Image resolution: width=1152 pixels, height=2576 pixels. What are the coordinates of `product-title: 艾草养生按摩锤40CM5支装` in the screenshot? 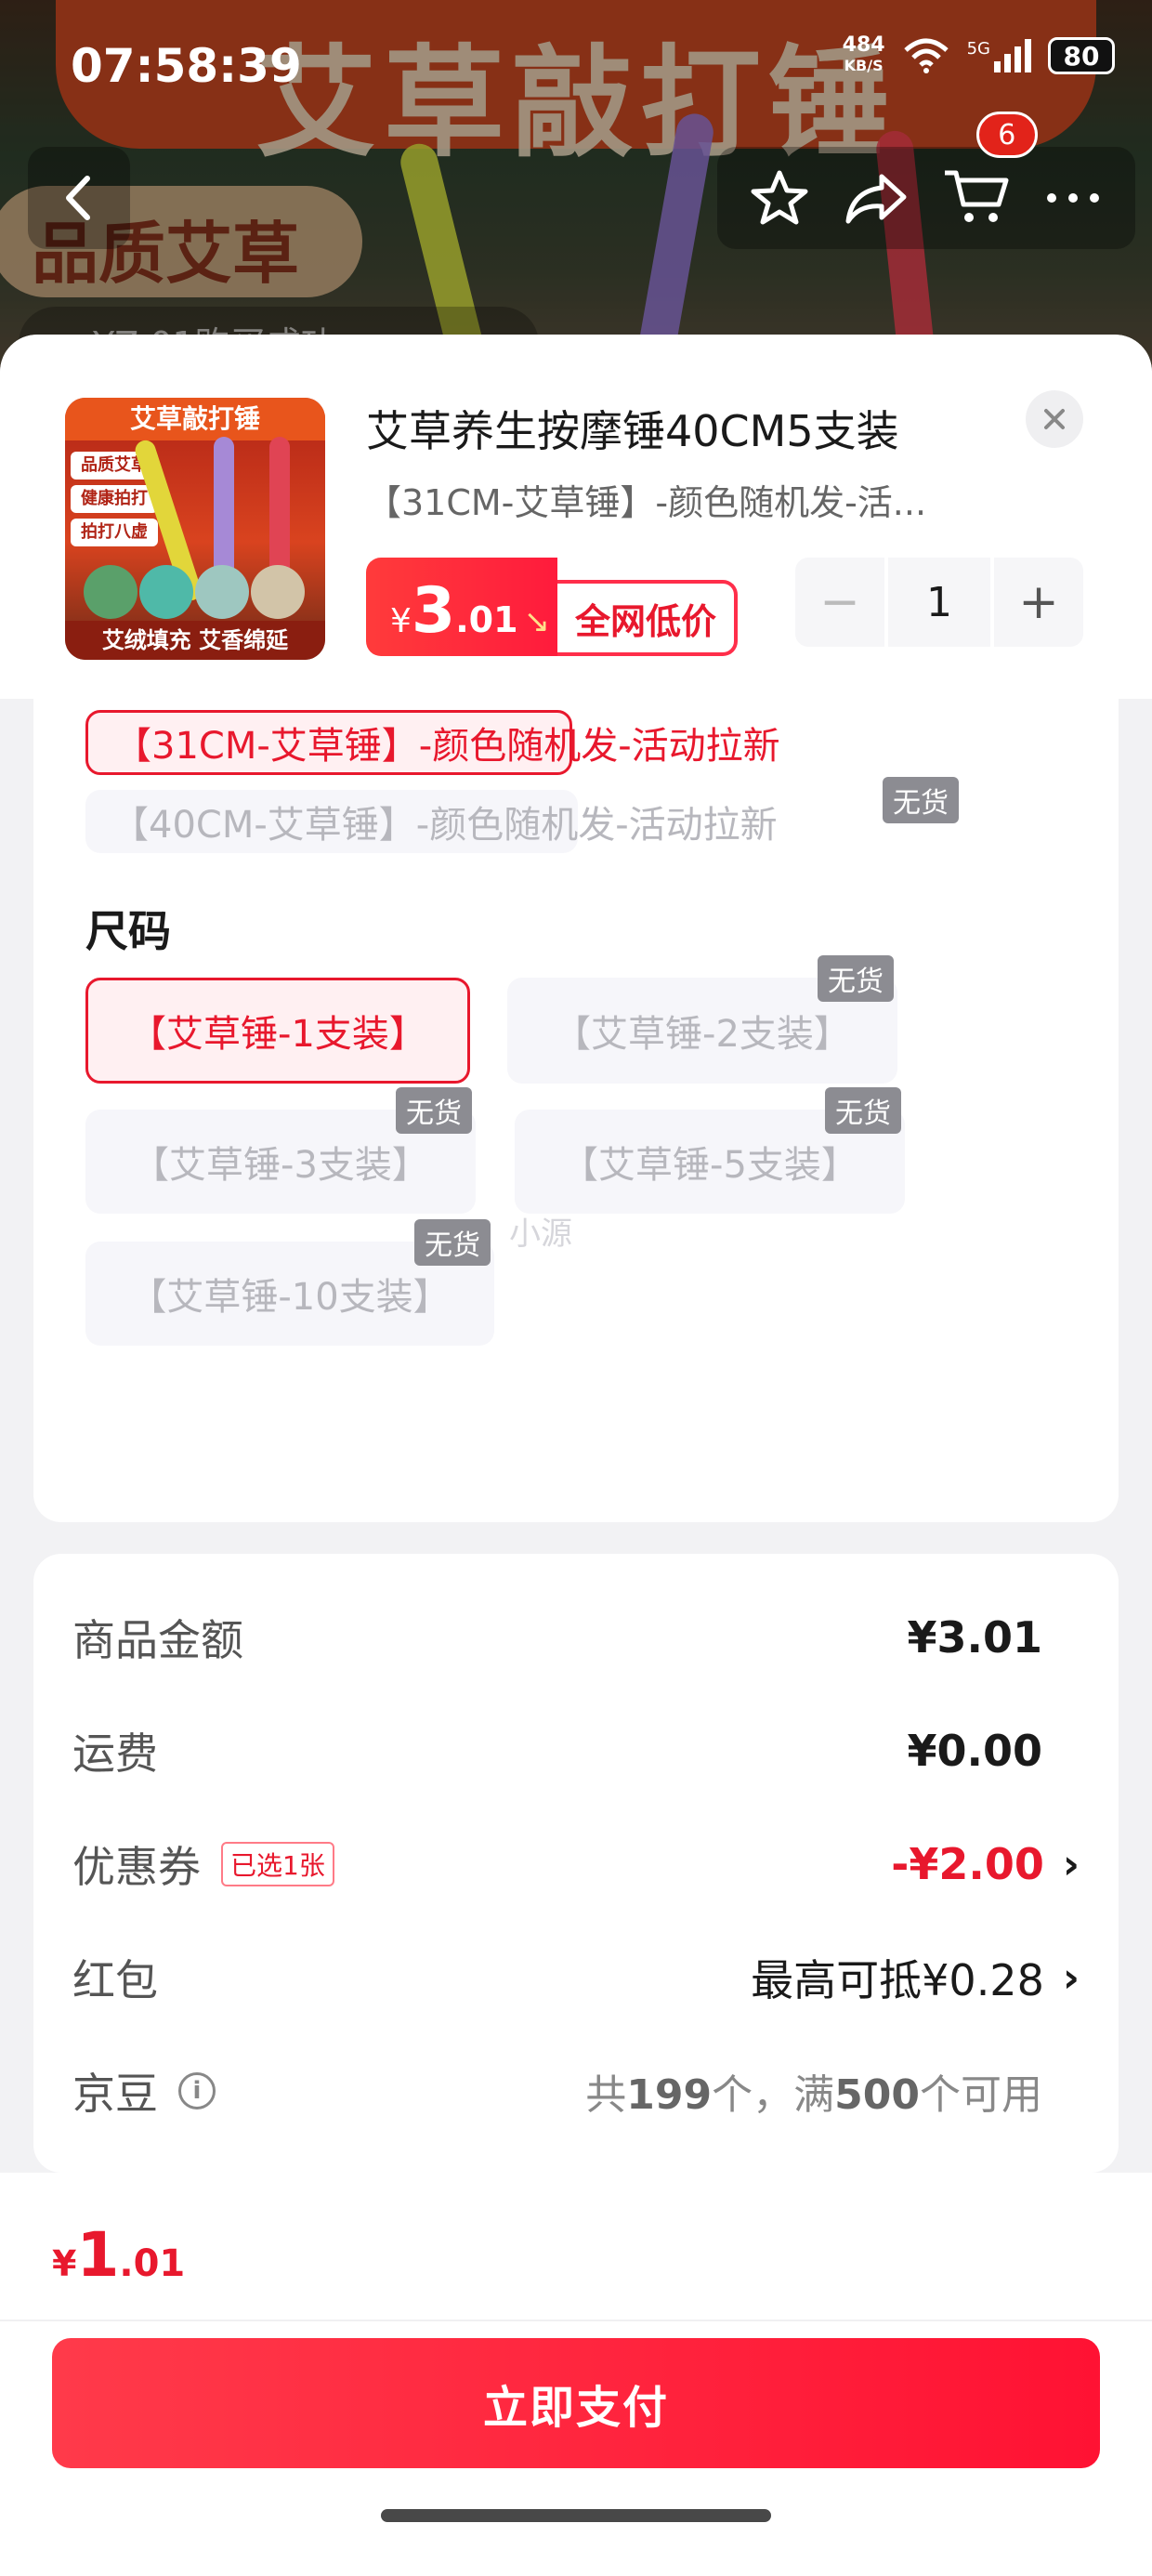 It's located at (632, 431).